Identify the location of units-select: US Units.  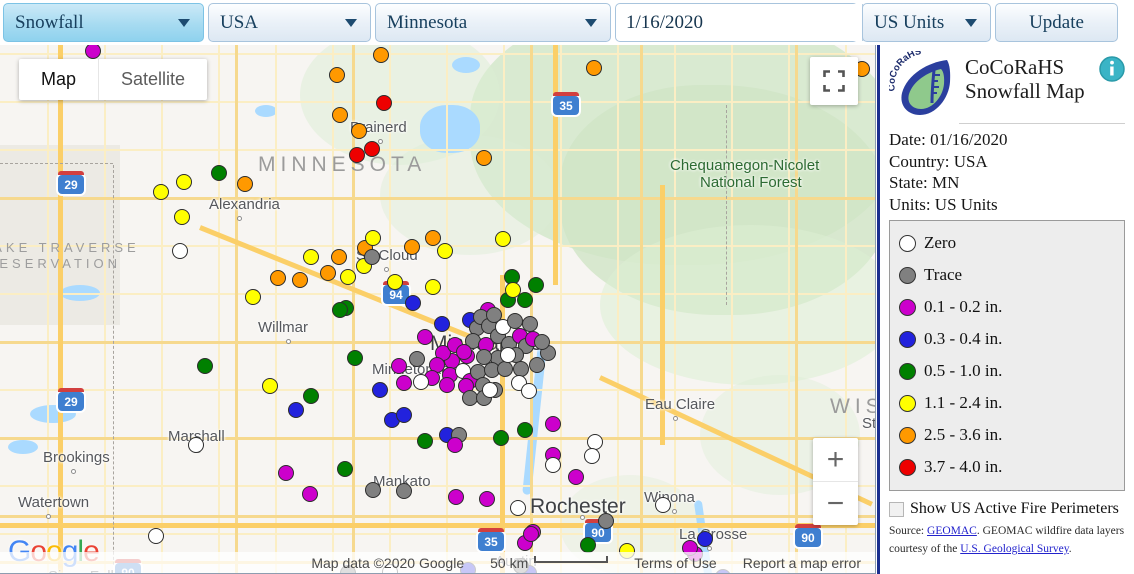
(926, 22).